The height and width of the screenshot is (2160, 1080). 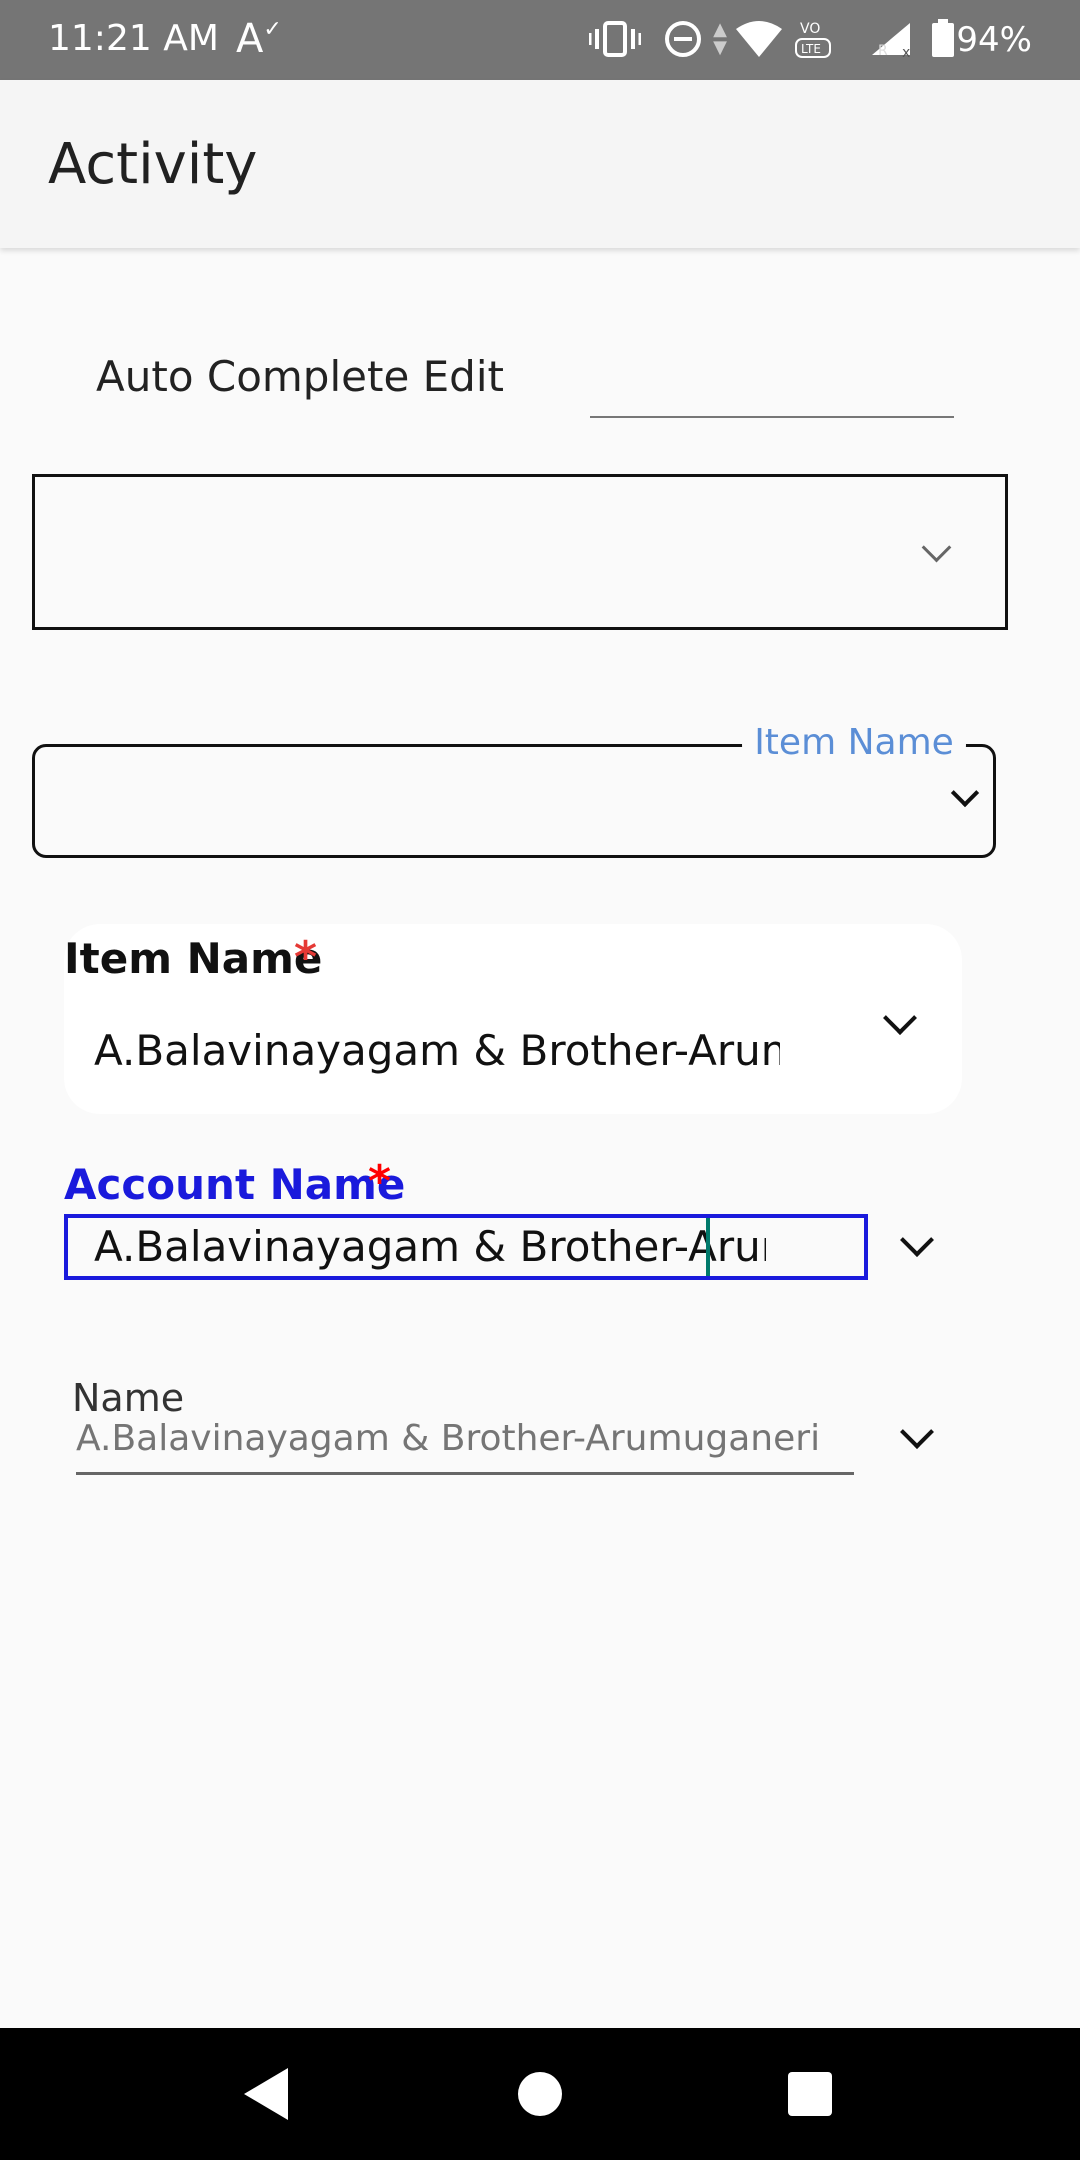 I want to click on item-name-value: A.Balavinayagam & Brother-Arumug, so click(x=437, y=1050).